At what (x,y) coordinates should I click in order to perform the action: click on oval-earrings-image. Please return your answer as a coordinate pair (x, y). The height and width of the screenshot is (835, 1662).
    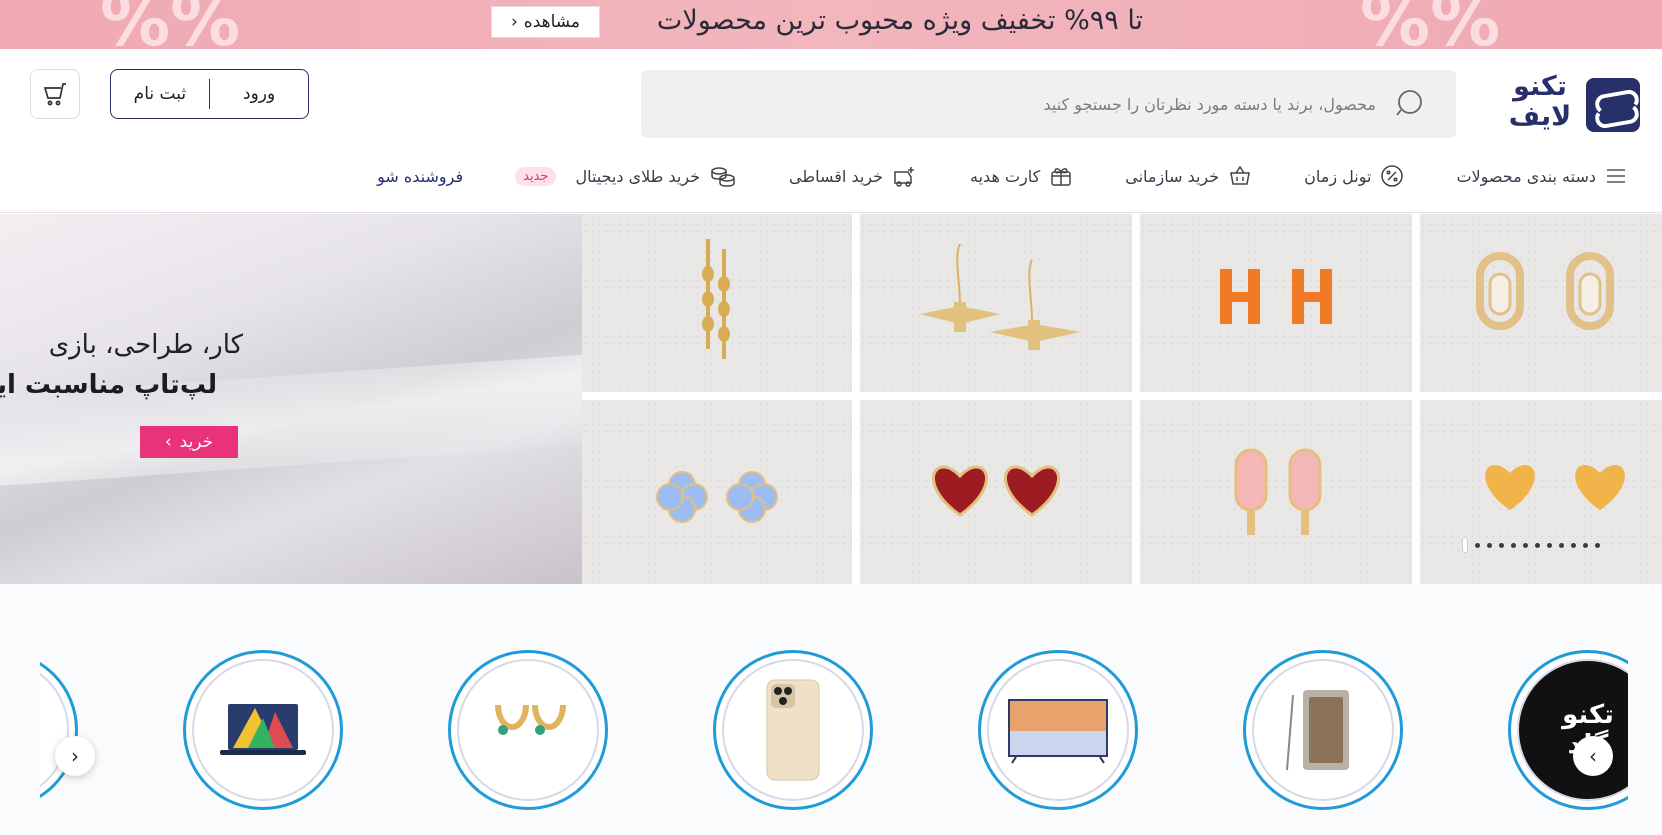
    Looking at the image, I should click on (1545, 291).